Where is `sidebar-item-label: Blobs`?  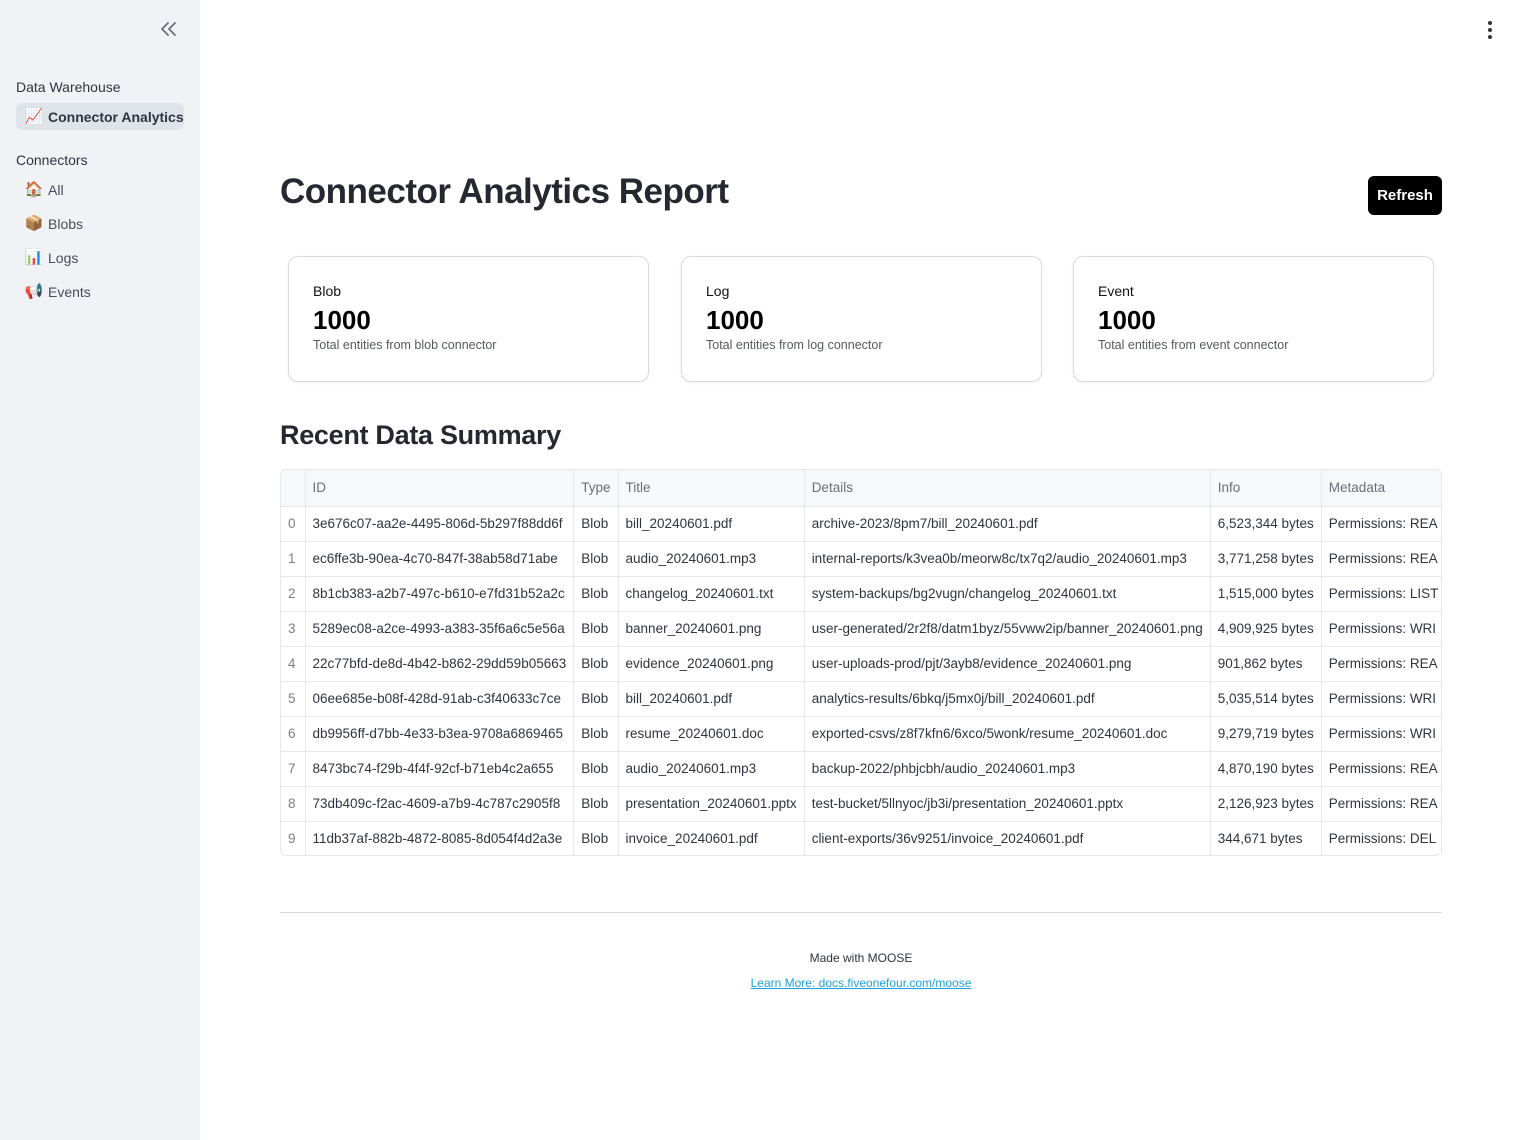 sidebar-item-label: Blobs is located at coordinates (66, 223).